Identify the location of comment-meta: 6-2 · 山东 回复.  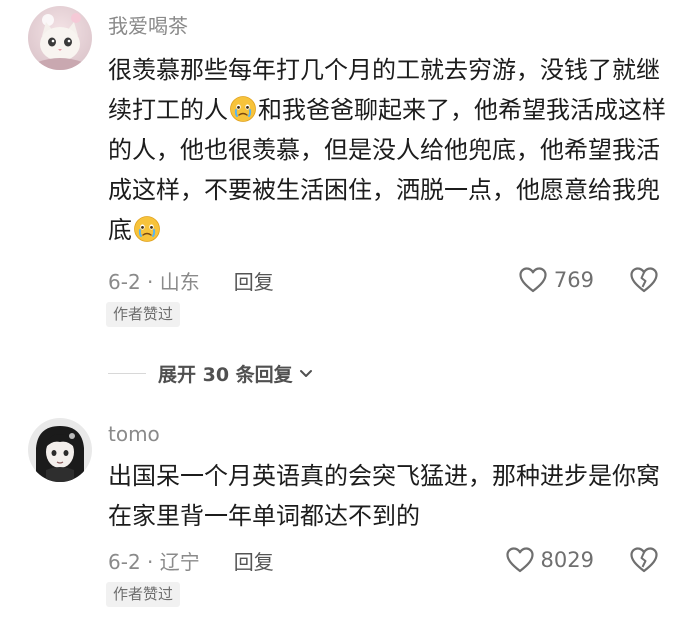
(191, 280).